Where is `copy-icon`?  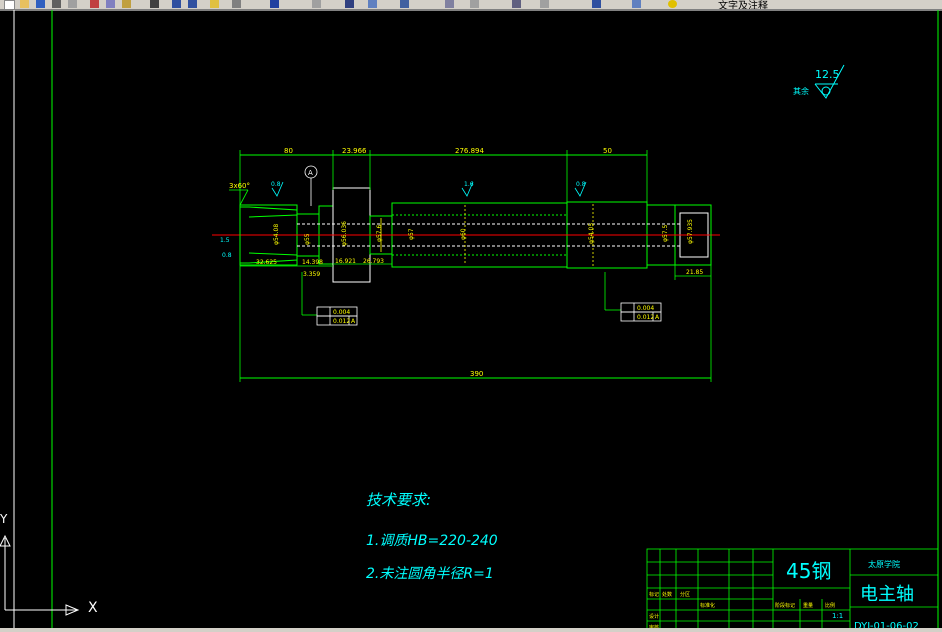 copy-icon is located at coordinates (110, 4).